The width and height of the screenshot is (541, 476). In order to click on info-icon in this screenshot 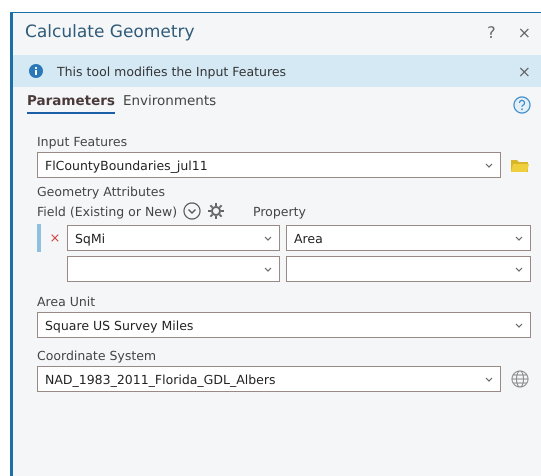, I will do `click(36, 71)`.